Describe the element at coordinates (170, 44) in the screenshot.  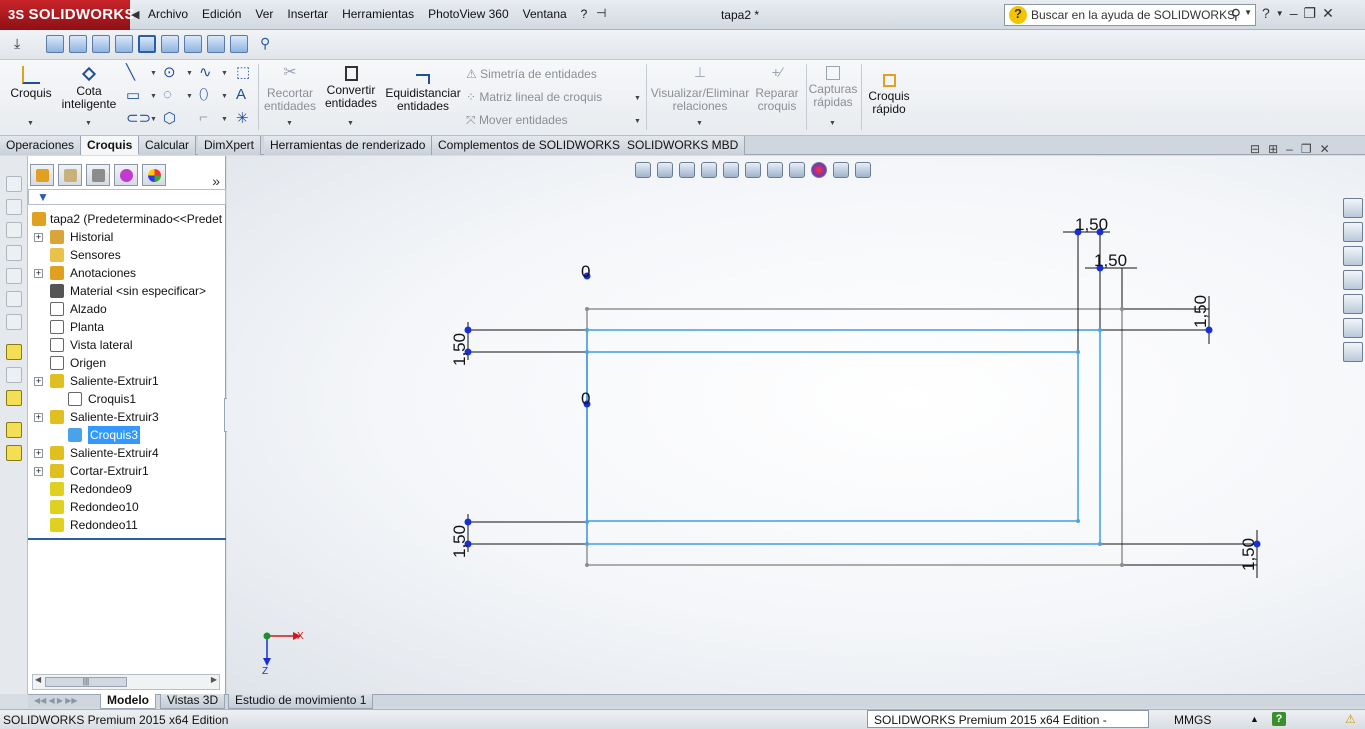
I see `view-bottom-icon` at that location.